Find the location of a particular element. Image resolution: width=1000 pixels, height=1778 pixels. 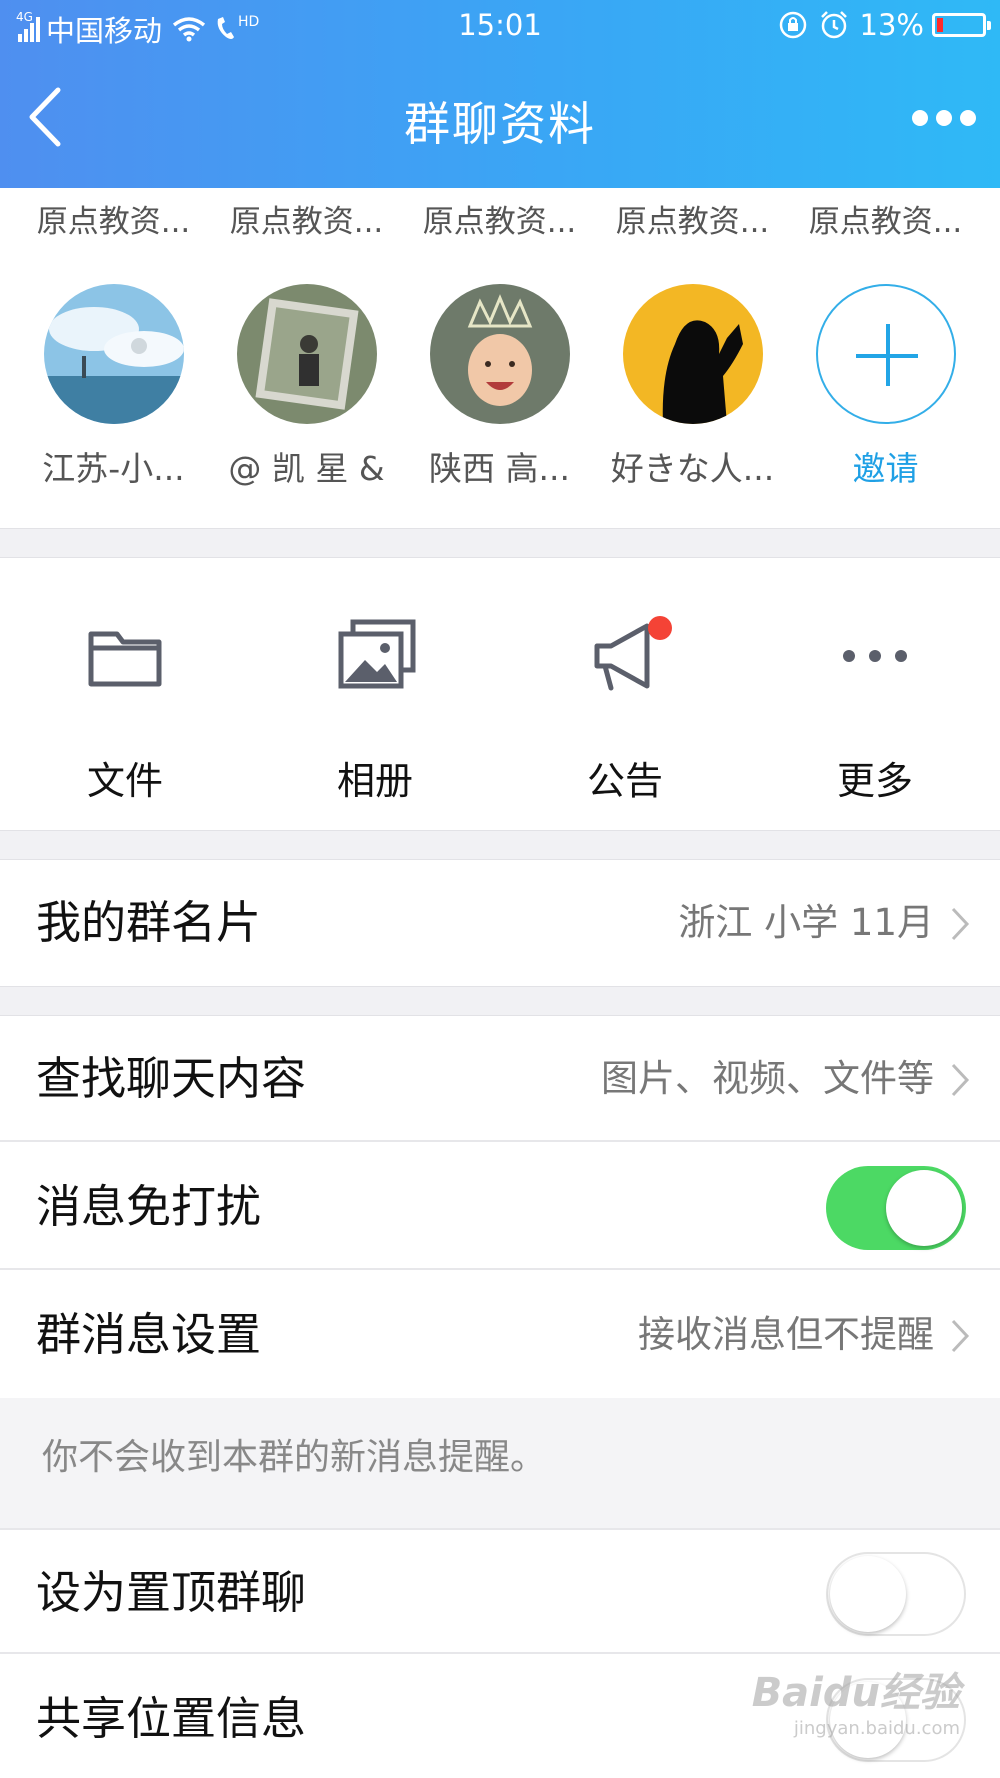

hint-text: 你不会收到本群的新消息提醒。 is located at coordinates (294, 1457).